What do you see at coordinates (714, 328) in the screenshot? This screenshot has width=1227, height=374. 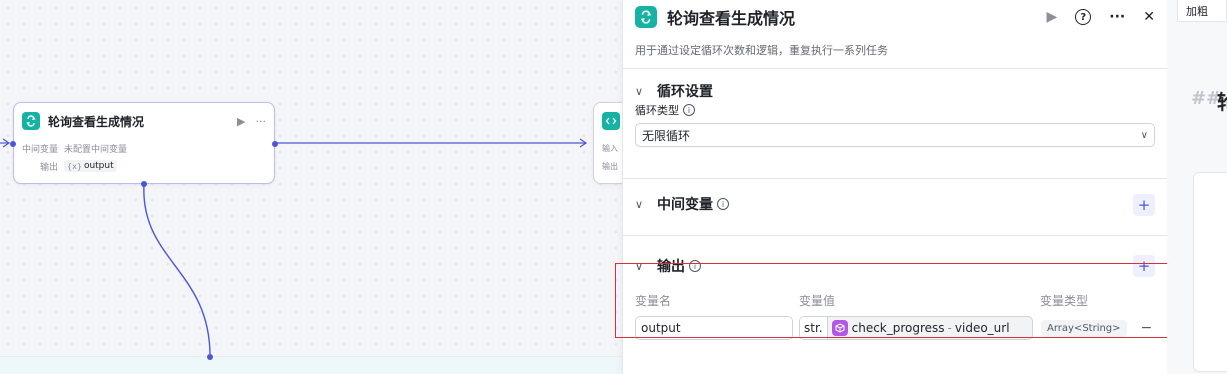 I see `output-name-input: output` at bounding box center [714, 328].